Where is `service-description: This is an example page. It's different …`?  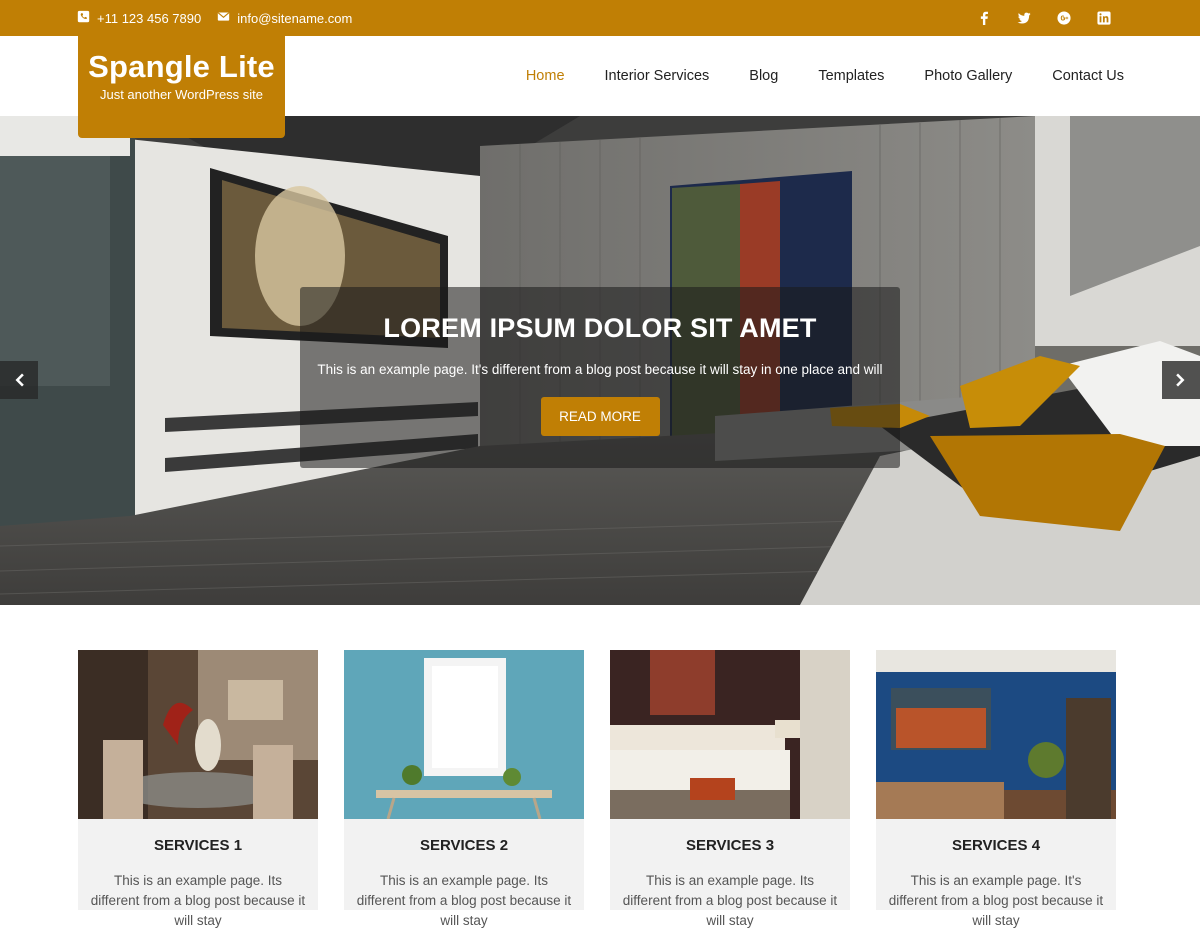 service-description: This is an example page. It's different … is located at coordinates (996, 900).